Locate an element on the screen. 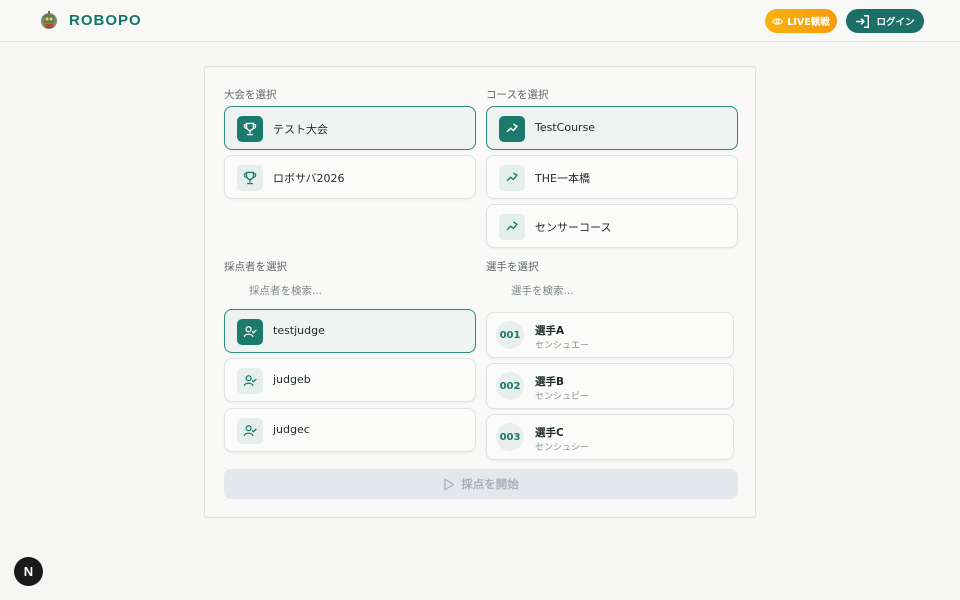 This screenshot has width=960, height=600. robot-logo-icon is located at coordinates (49, 20).